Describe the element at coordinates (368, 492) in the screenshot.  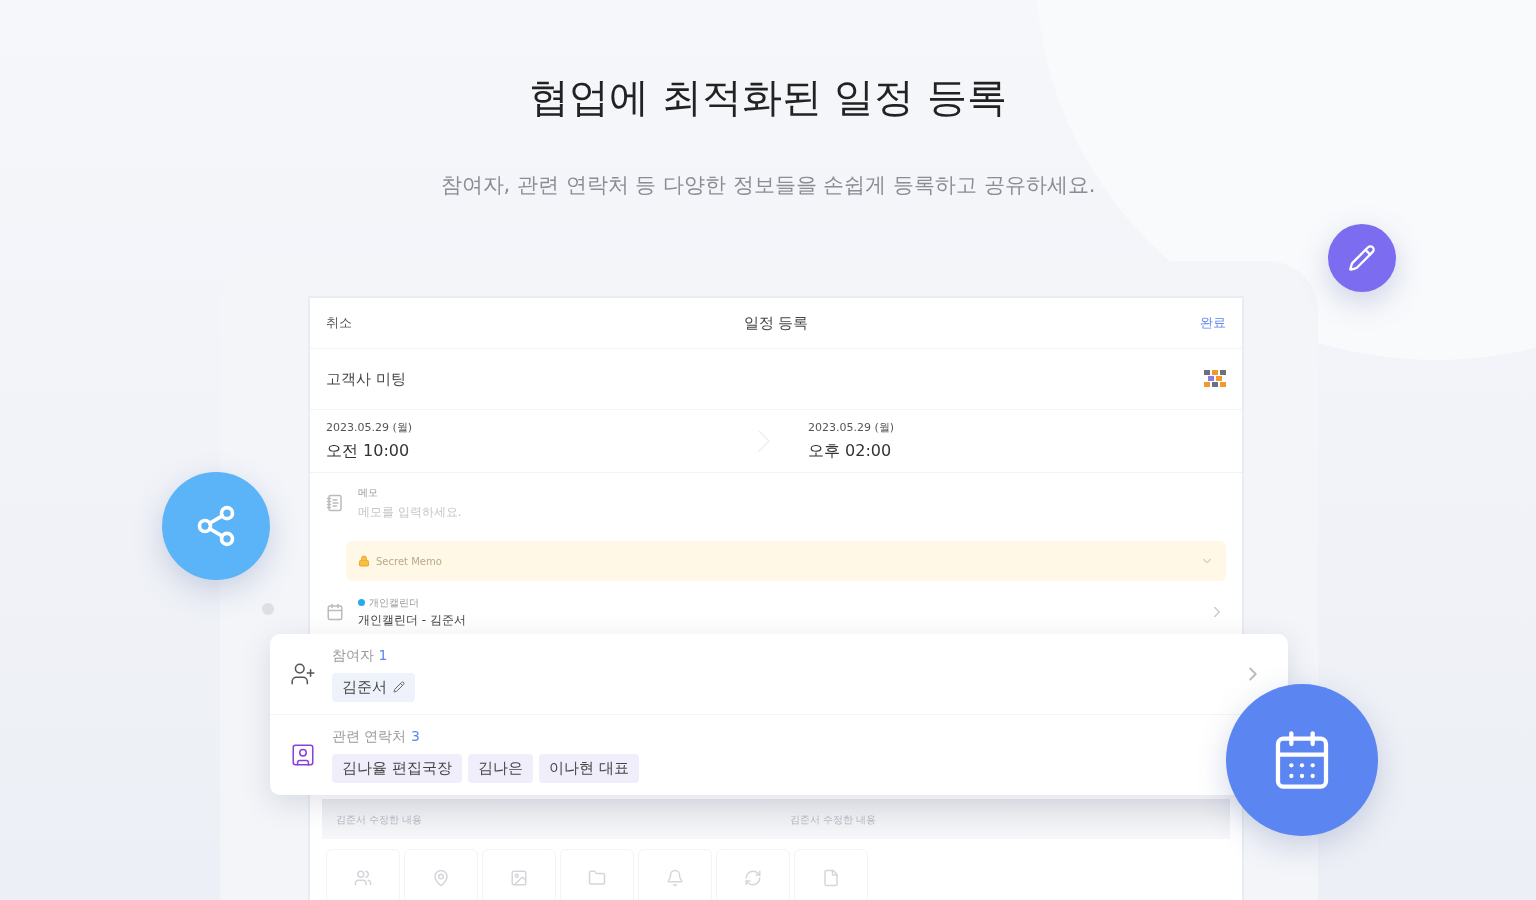
I see `memo-label: 메모` at that location.